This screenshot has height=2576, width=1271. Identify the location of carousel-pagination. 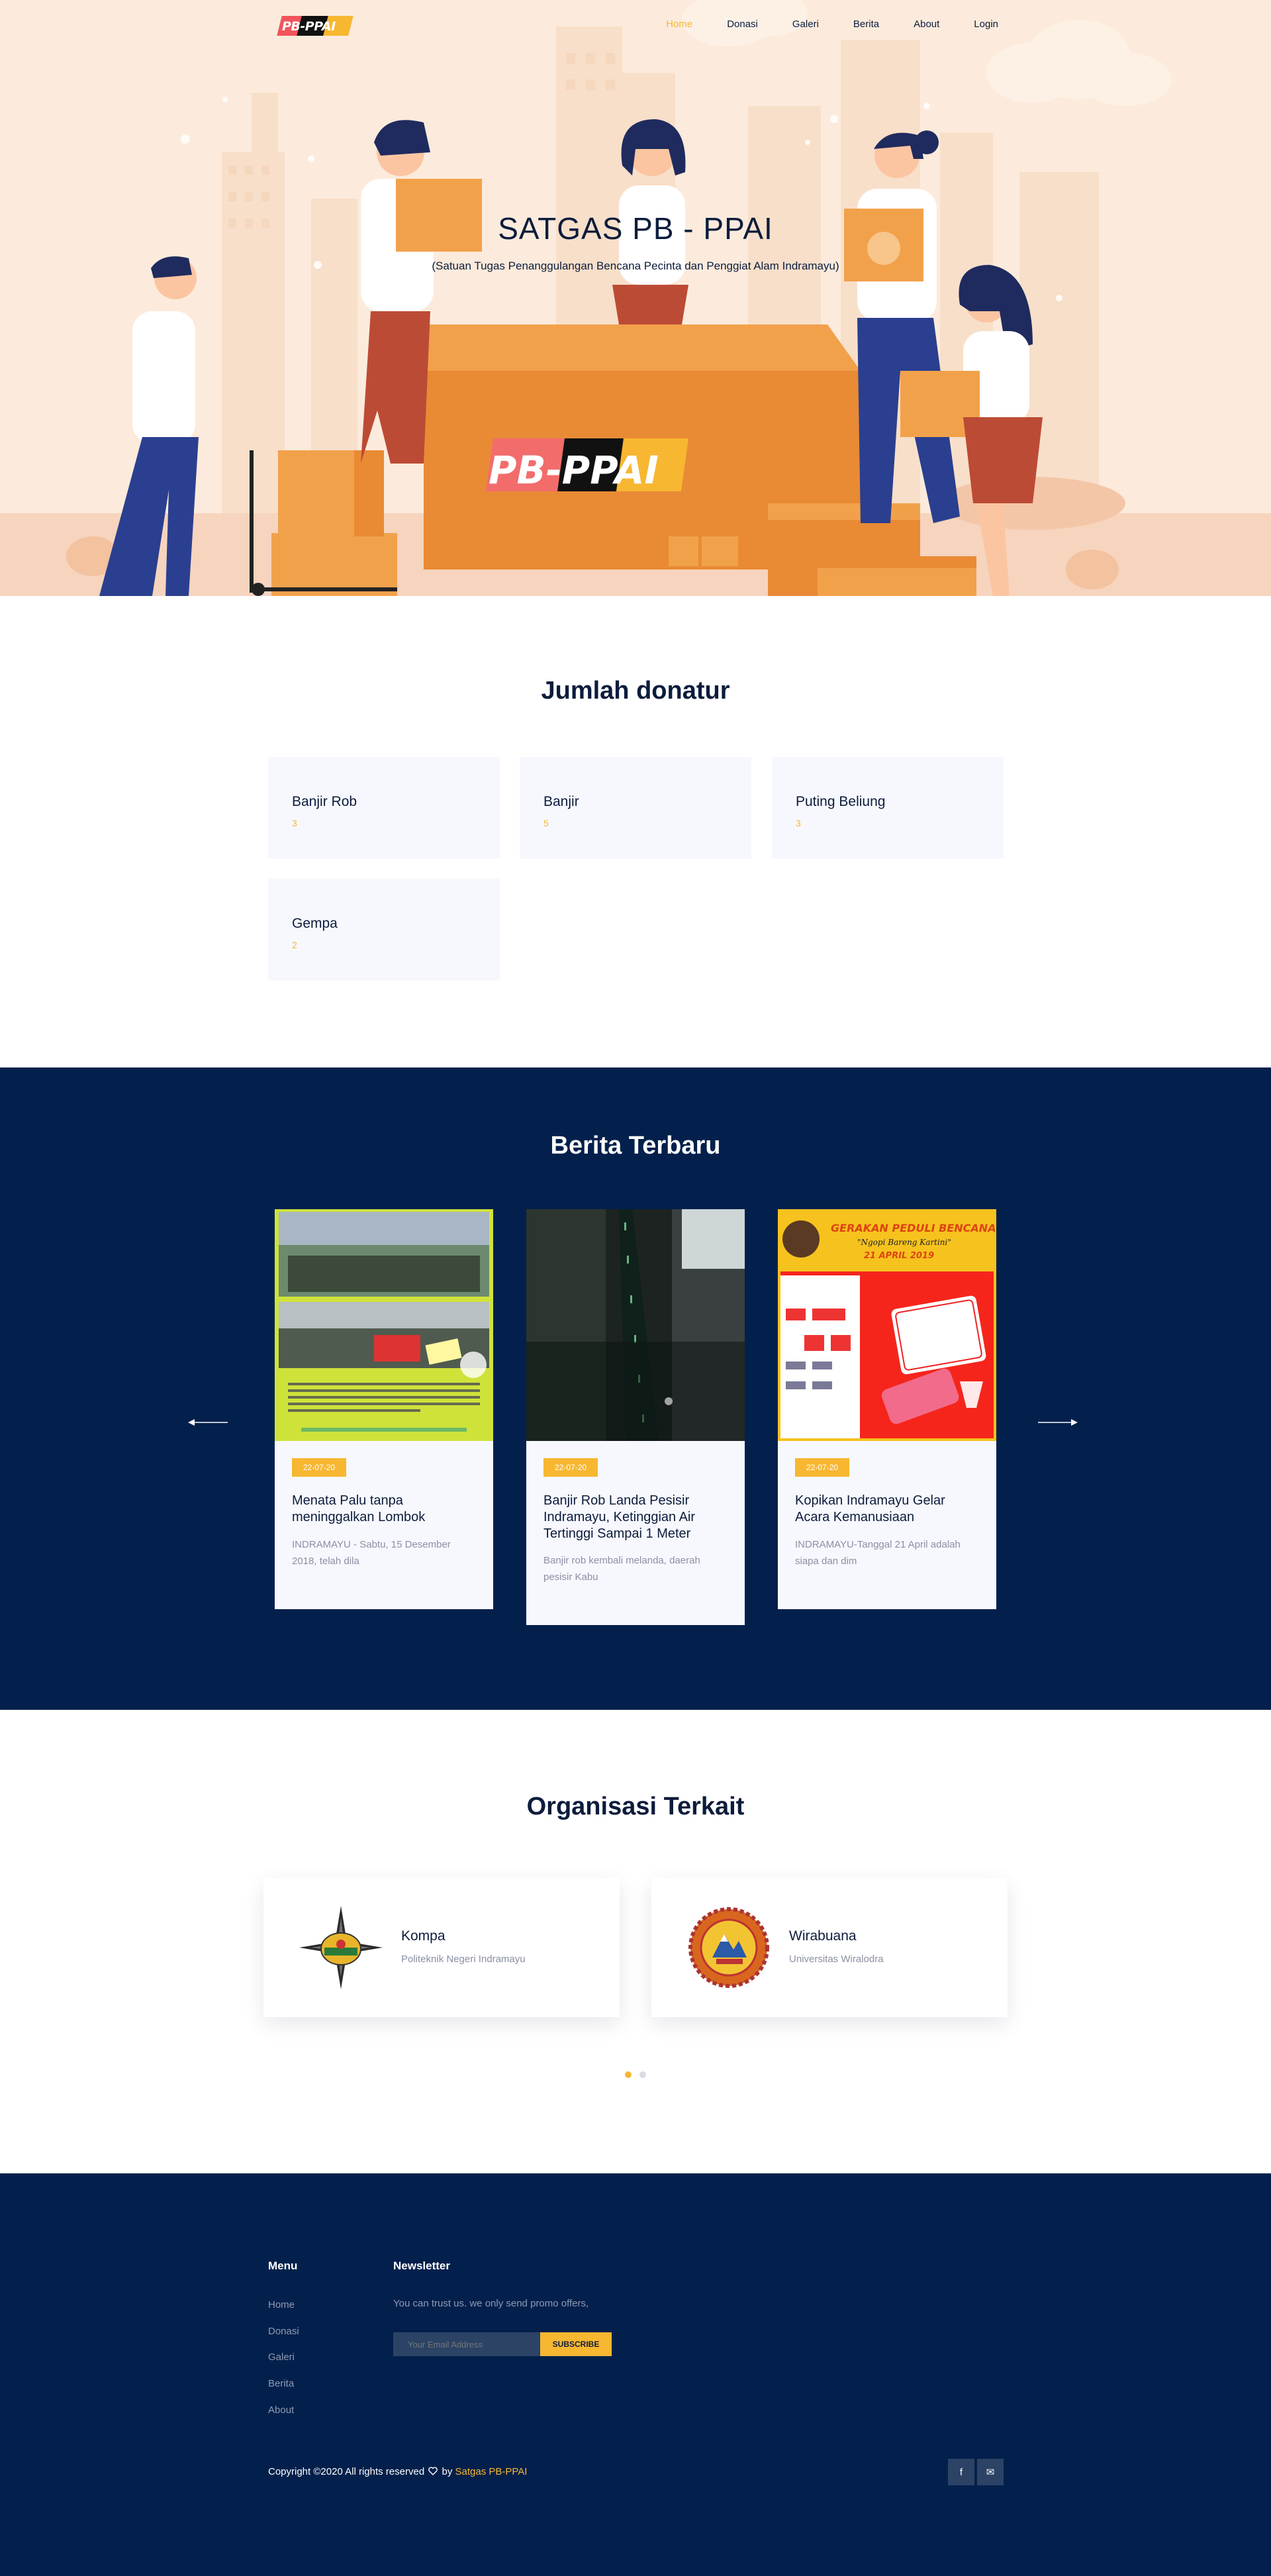
(636, 2074).